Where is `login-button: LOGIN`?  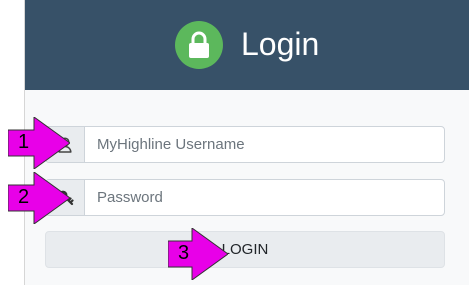
login-button: LOGIN is located at coordinates (245, 249).